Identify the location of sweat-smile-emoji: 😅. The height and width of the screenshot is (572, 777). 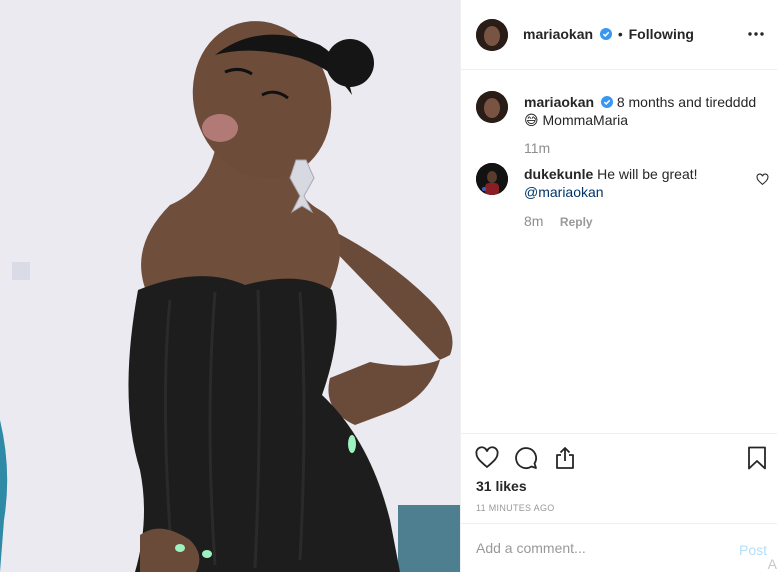
(531, 120).